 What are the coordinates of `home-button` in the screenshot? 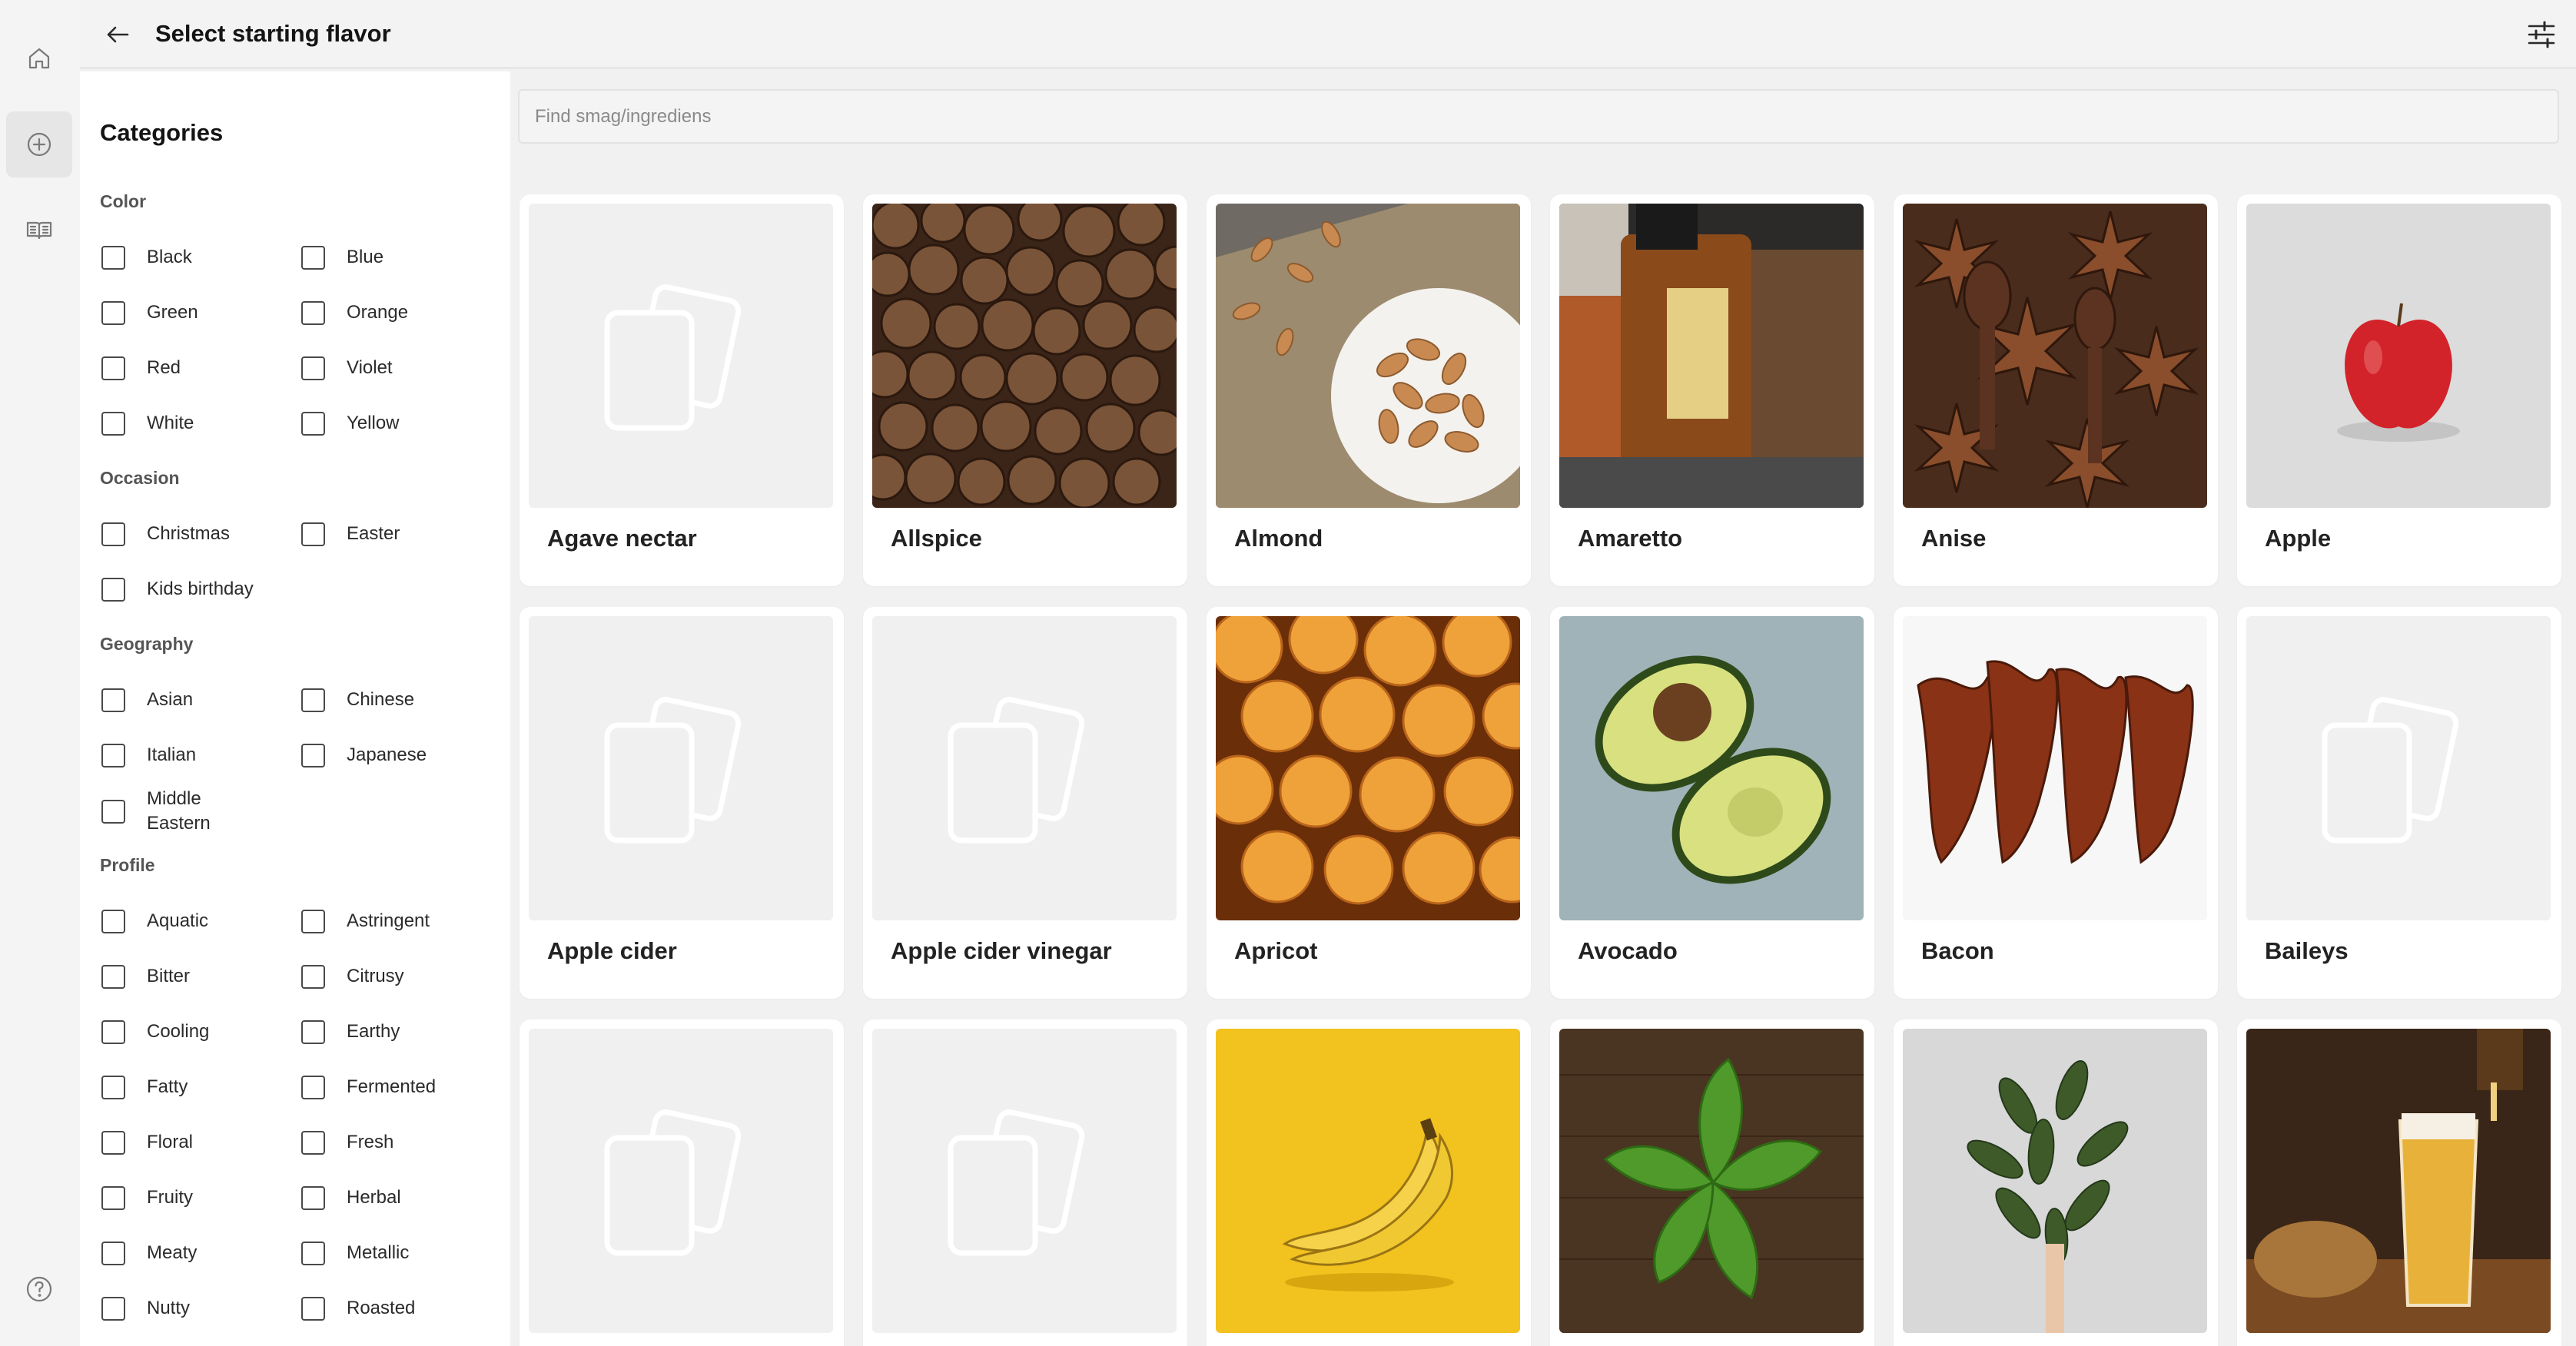 It's located at (39, 58).